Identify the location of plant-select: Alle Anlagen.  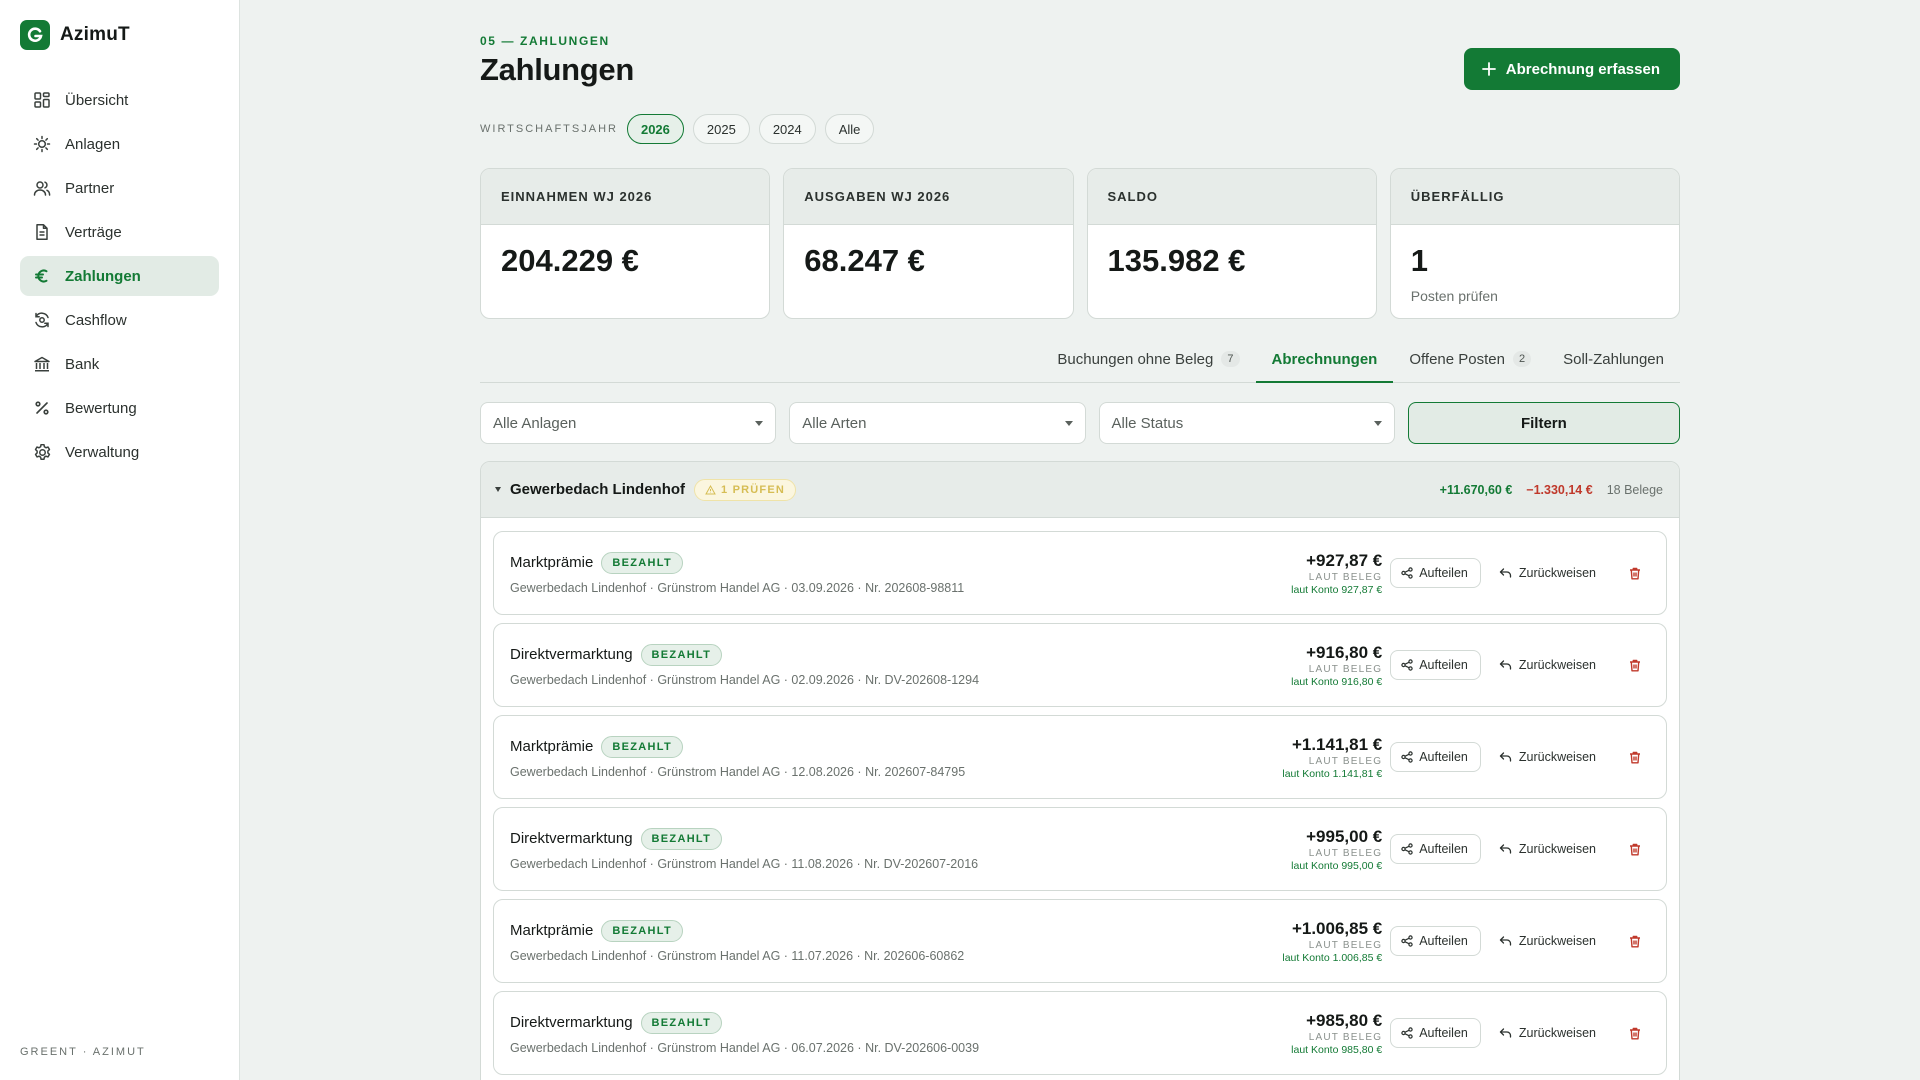
(628, 423).